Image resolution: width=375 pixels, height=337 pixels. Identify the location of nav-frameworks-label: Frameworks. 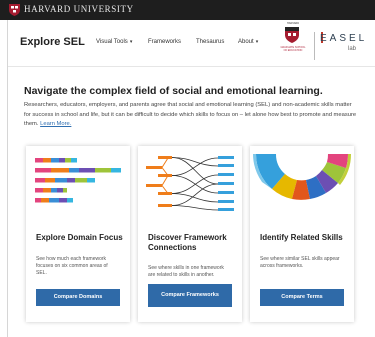
(165, 42).